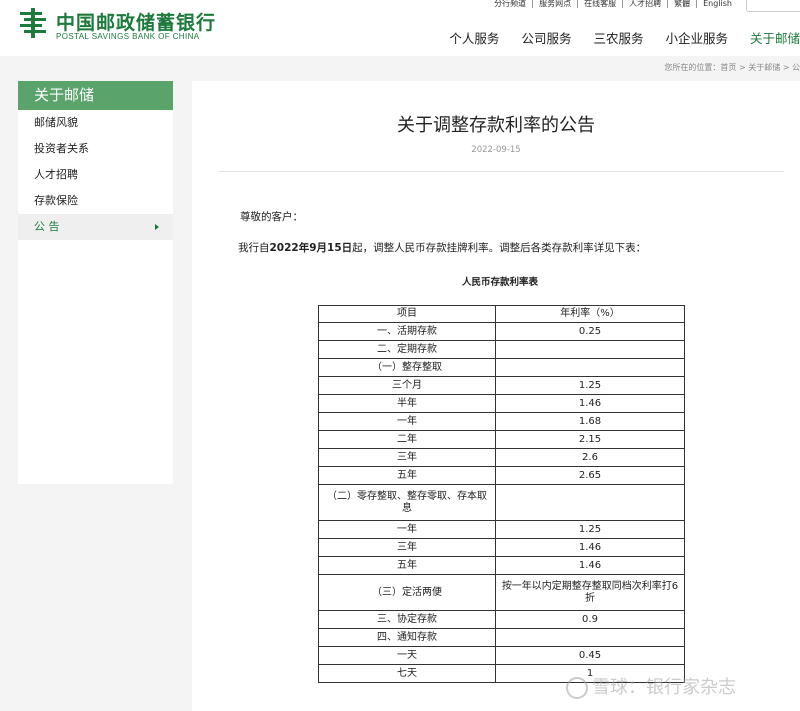  Describe the element at coordinates (95, 149) in the screenshot. I see `sidebar-item-investor-relations: 投资者关系` at that location.